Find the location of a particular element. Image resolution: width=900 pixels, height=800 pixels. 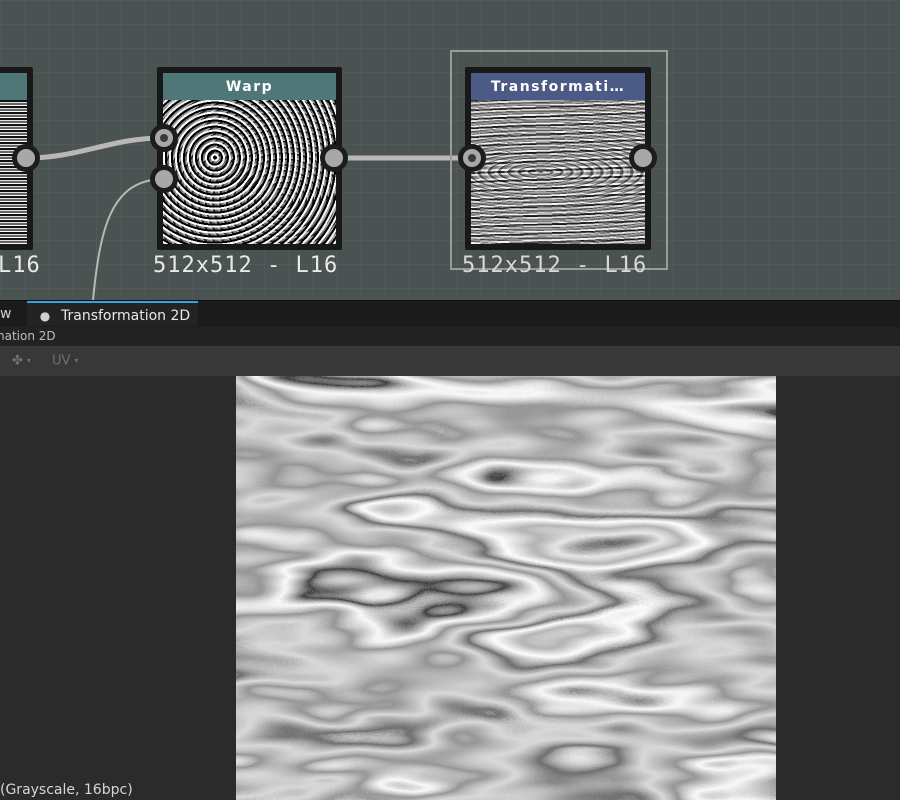

tab-transformation-2d: ● Transformation 2D is located at coordinates (112, 313).